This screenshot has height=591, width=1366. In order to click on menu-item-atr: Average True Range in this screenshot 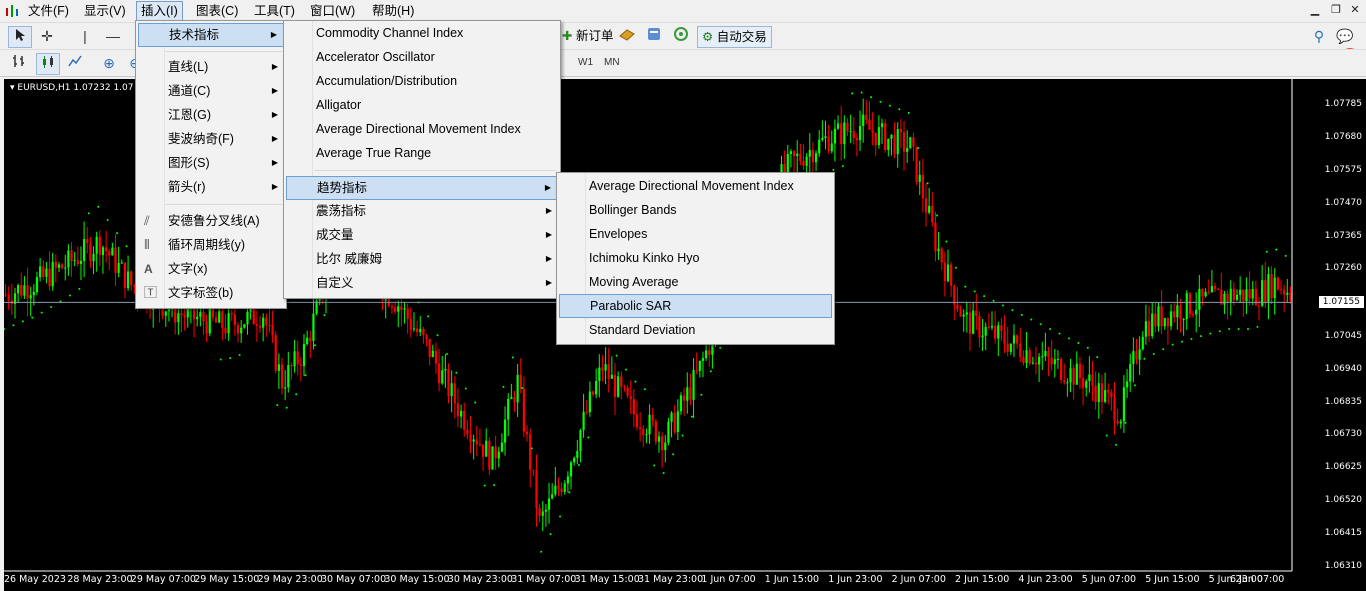, I will do `click(422, 153)`.